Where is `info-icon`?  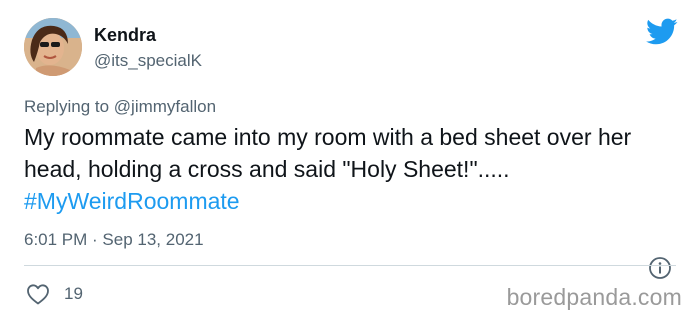 info-icon is located at coordinates (660, 268).